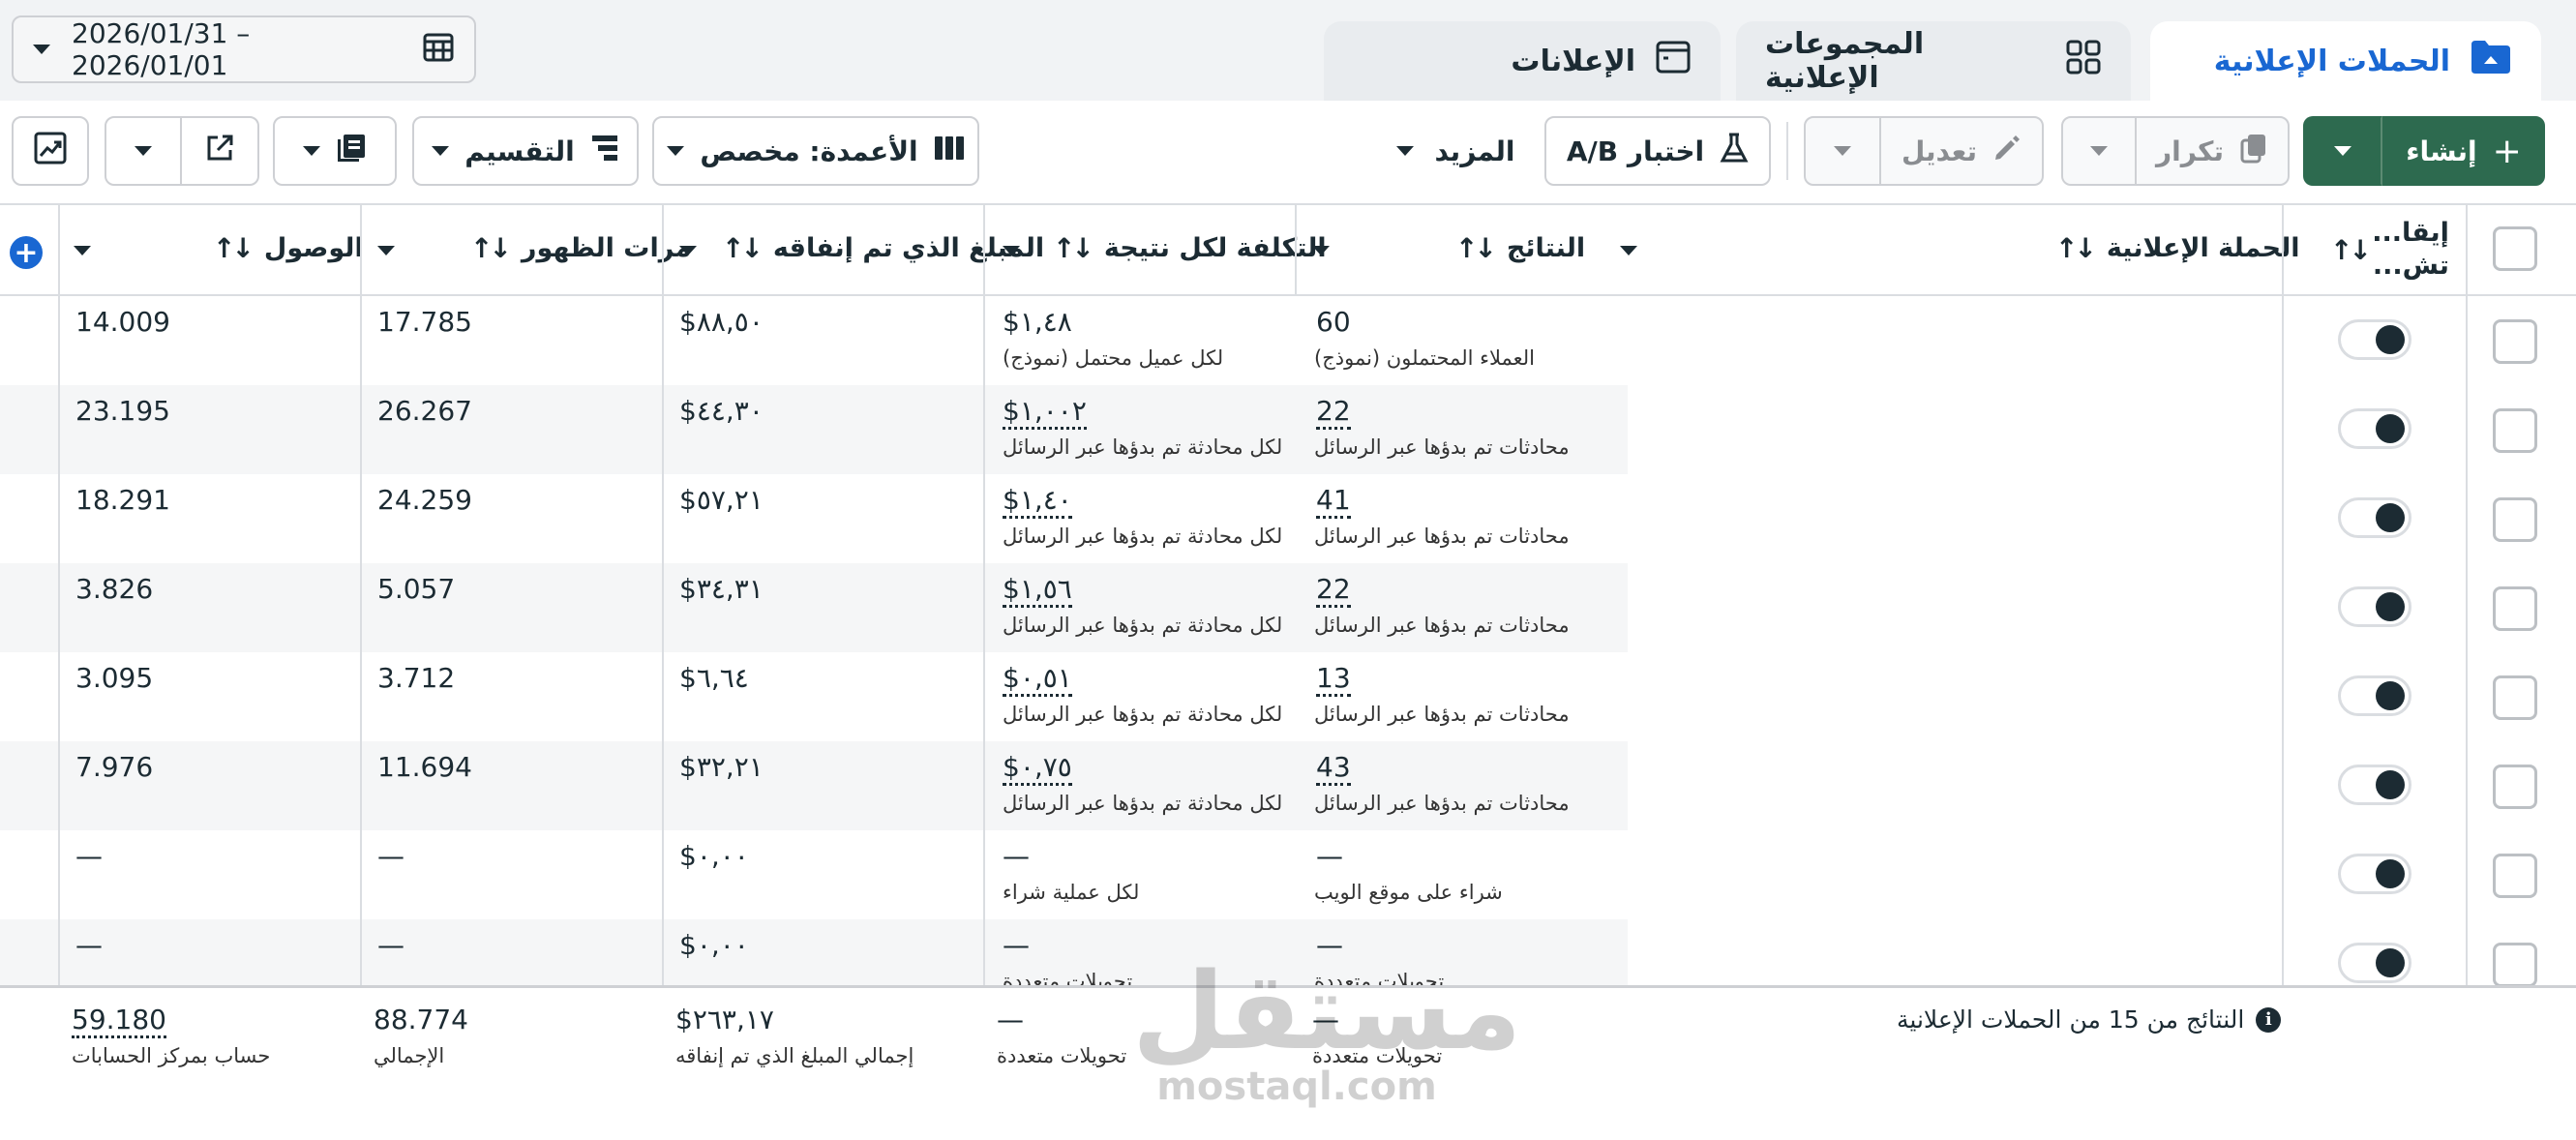 The image size is (2576, 1140). Describe the element at coordinates (1071, 893) in the screenshot. I see `cost-label: لكل عملية شراء` at that location.